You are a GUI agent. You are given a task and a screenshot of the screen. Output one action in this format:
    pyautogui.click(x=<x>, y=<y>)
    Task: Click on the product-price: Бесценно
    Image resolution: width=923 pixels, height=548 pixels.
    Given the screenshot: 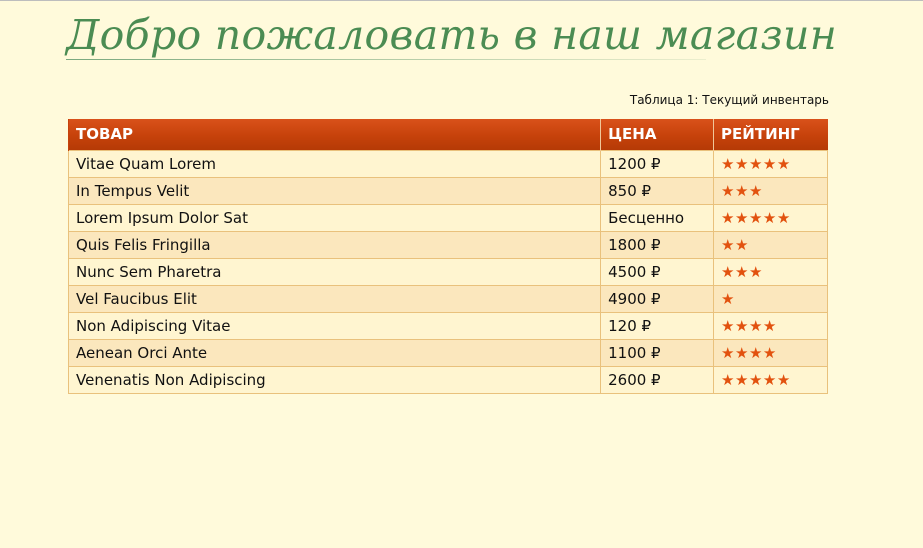 What is the action you would take?
    pyautogui.click(x=657, y=217)
    